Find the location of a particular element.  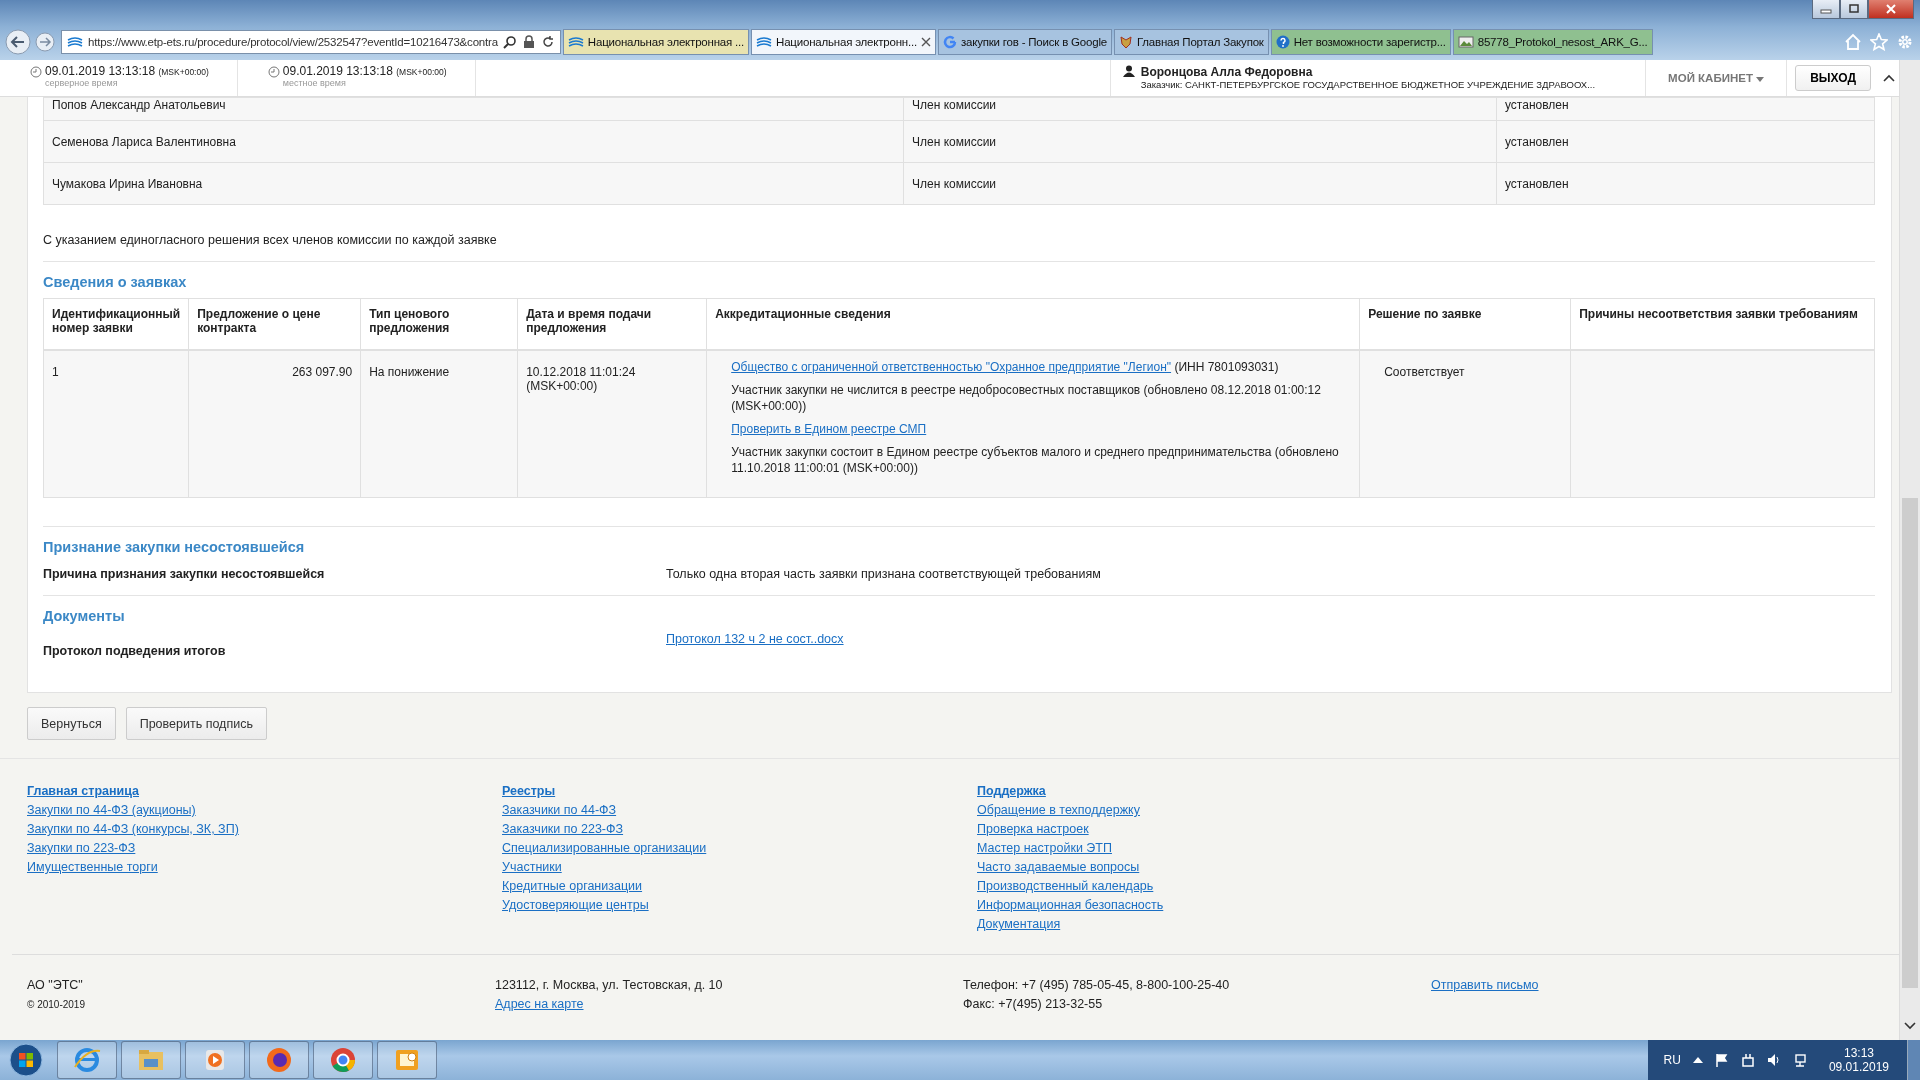

logout-button: ВЫХОД is located at coordinates (1833, 78).